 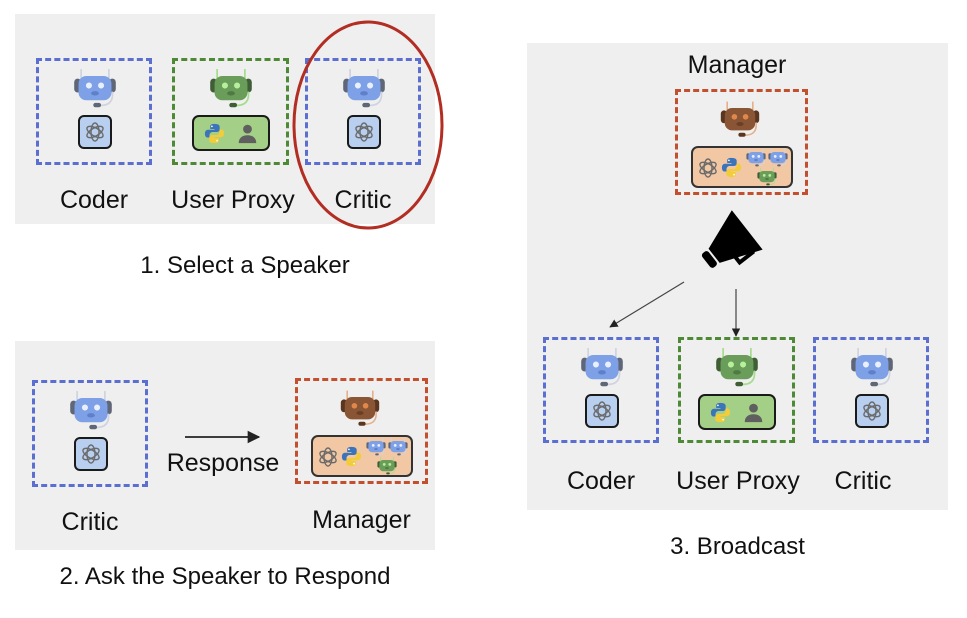 What do you see at coordinates (245, 265) in the screenshot?
I see `caption-step-1: 1. Select a Speaker` at bounding box center [245, 265].